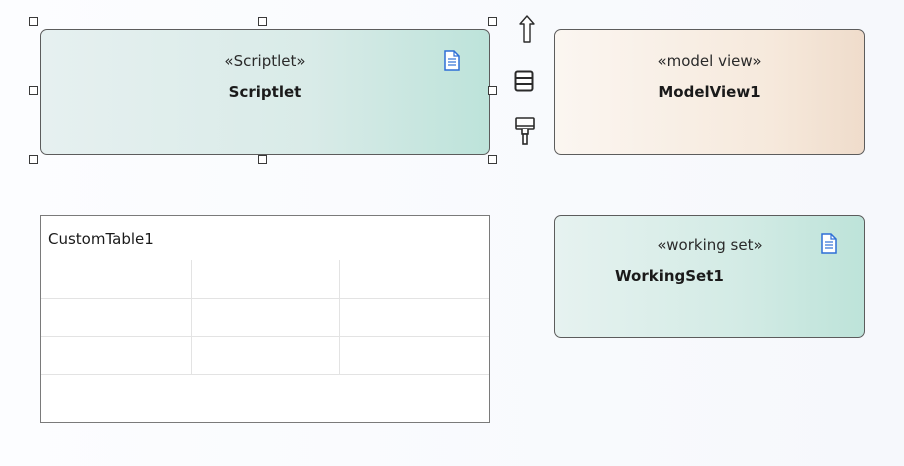 The image size is (904, 466). What do you see at coordinates (262, 21) in the screenshot?
I see `resize-handle-n` at bounding box center [262, 21].